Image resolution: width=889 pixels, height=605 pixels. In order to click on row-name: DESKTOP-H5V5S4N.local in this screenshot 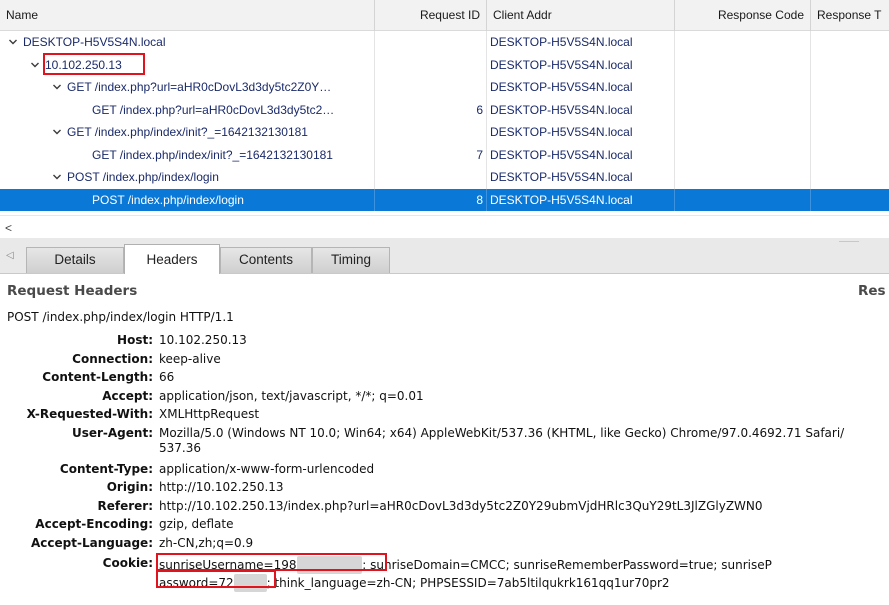, I will do `click(94, 42)`.